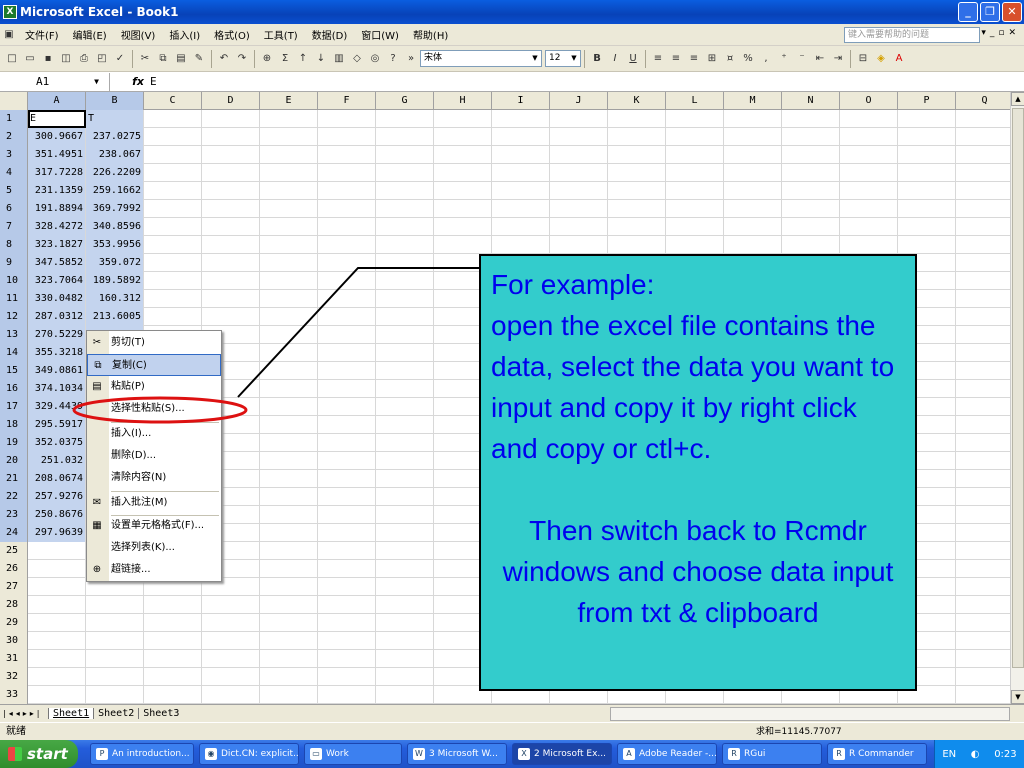 The height and width of the screenshot is (768, 1024). Describe the element at coordinates (405, 659) in the screenshot. I see `cell-g31` at that location.